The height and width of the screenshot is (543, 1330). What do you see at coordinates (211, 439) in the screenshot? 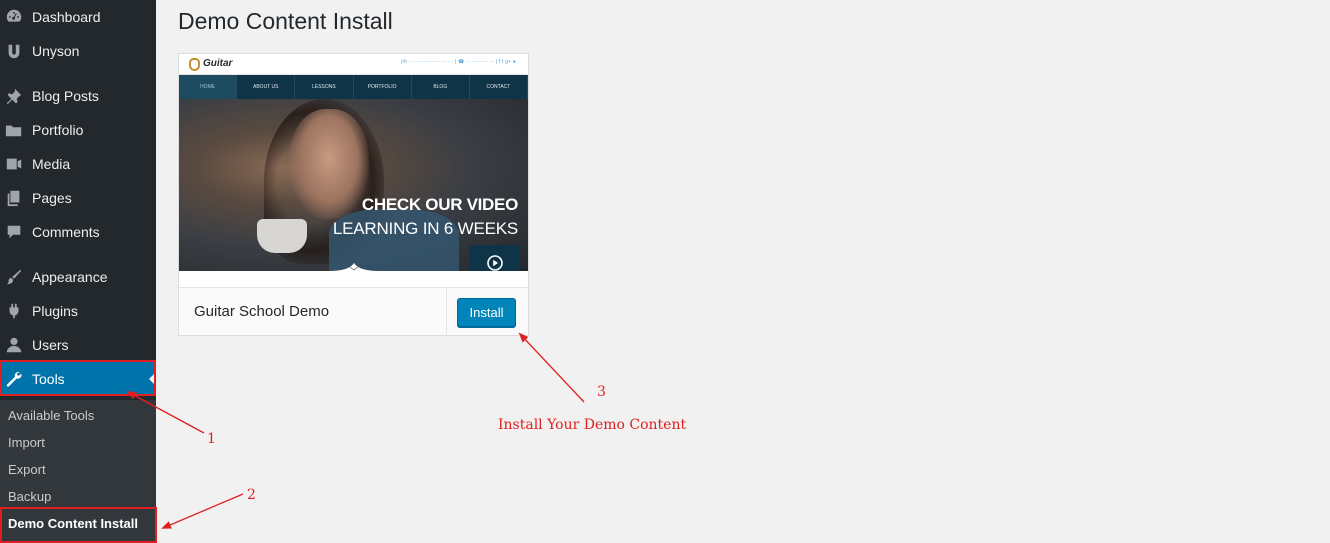
I see `annotation-step-1: 1` at bounding box center [211, 439].